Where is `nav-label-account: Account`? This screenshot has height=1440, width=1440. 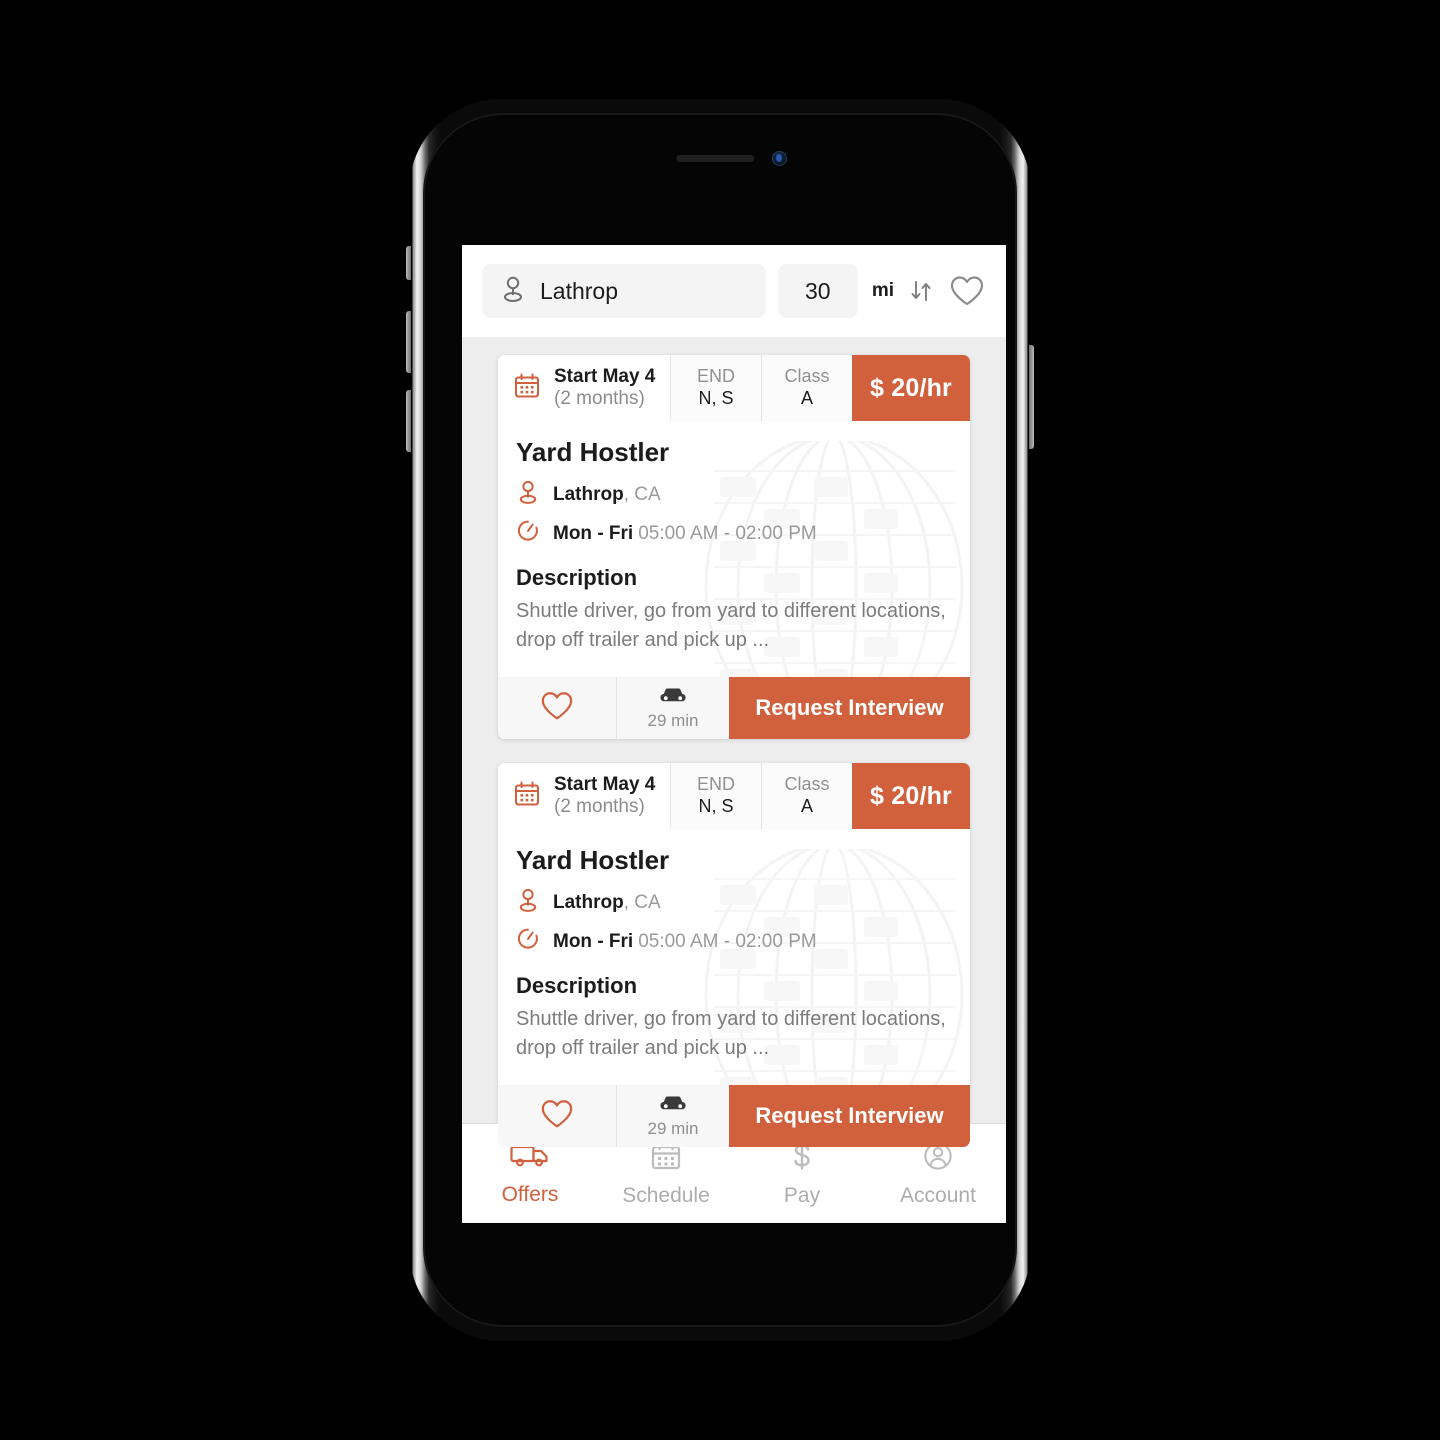 nav-label-account: Account is located at coordinates (938, 1195).